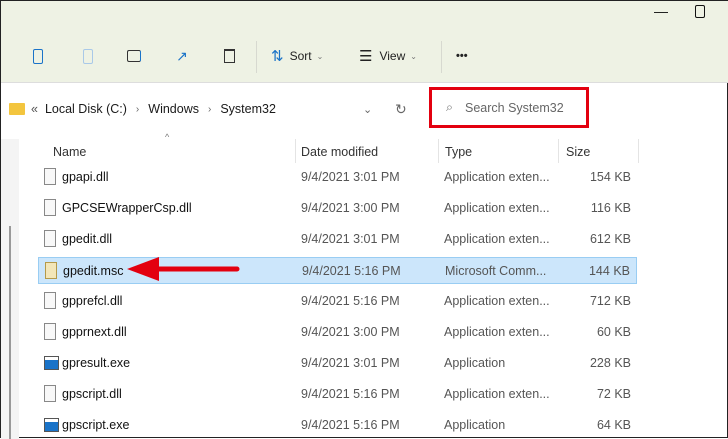 The image size is (728, 439). What do you see at coordinates (69, 152) in the screenshot?
I see `column-header-name: Name` at bounding box center [69, 152].